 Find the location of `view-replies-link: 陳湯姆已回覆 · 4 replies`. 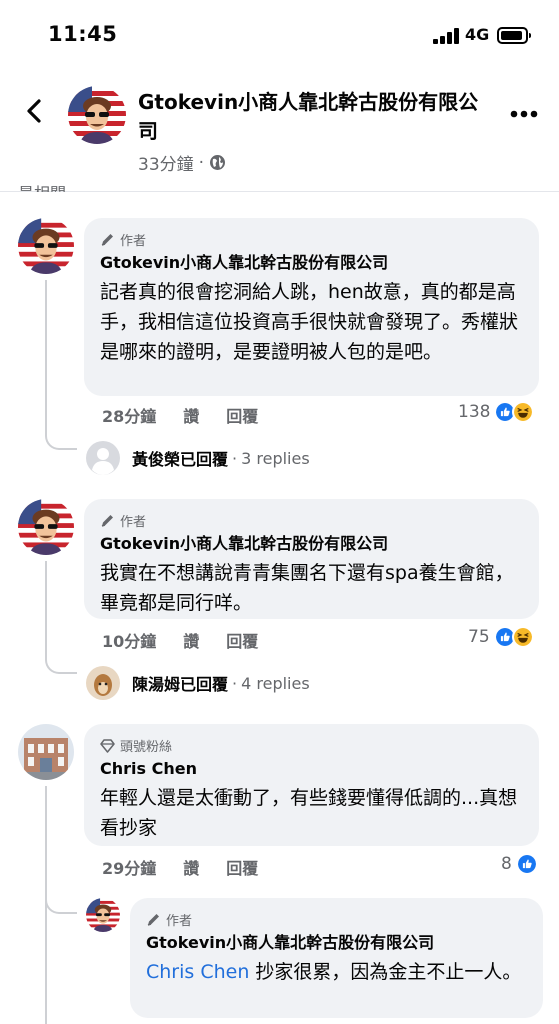

view-replies-link: 陳湯姆已回覆 · 4 replies is located at coordinates (198, 683).